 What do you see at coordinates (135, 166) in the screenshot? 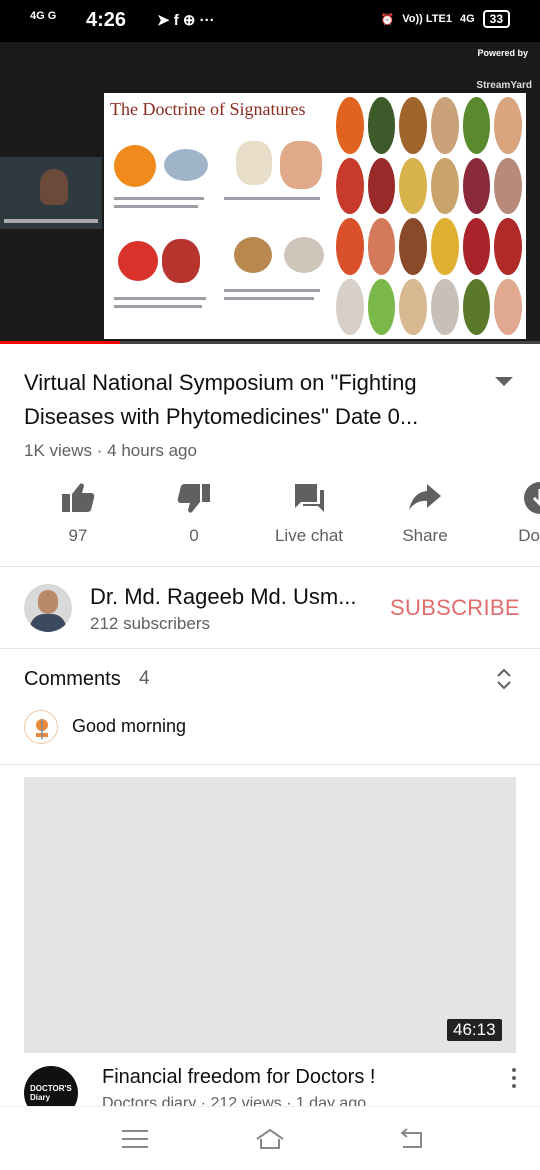
I see `orange-image` at bounding box center [135, 166].